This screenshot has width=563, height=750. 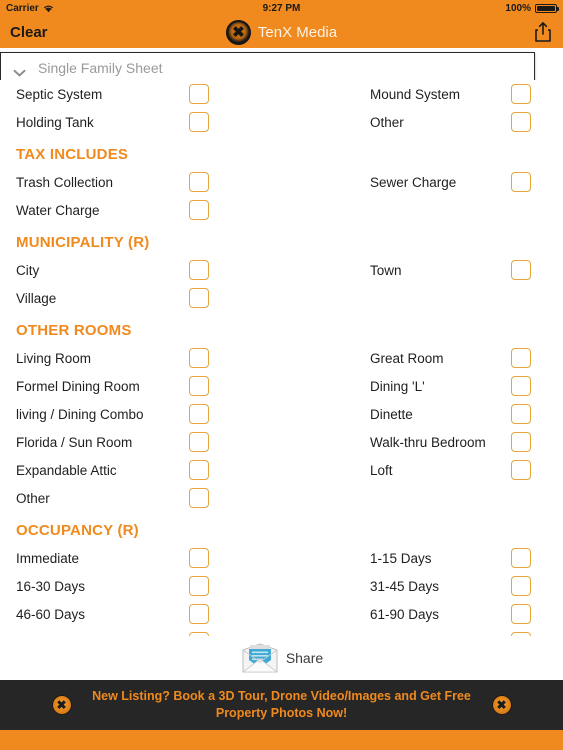 I want to click on checklist-label-left: Formel Dining Room, so click(x=78, y=386).